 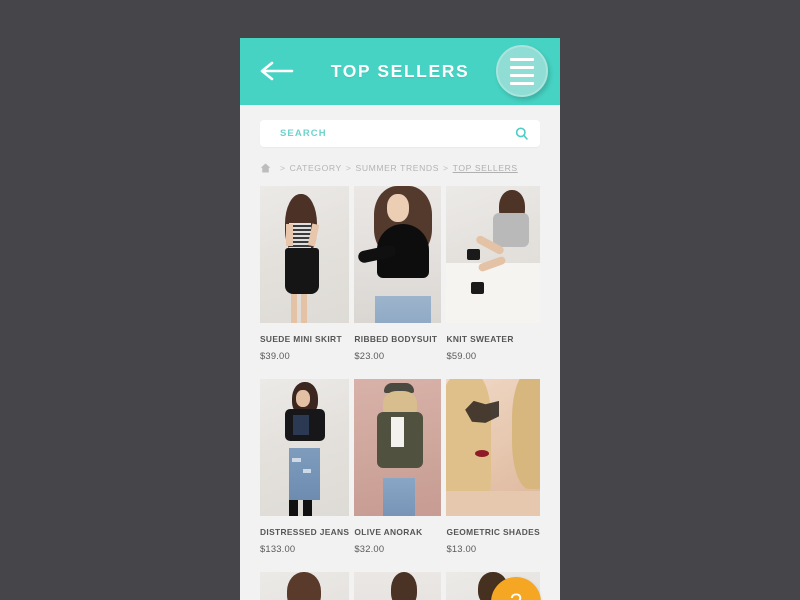 What do you see at coordinates (396, 133) in the screenshot?
I see `search-input` at bounding box center [396, 133].